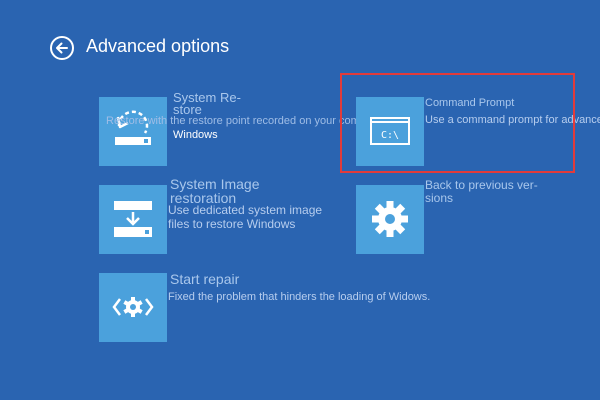  I want to click on start-repair-tile, so click(133, 307).